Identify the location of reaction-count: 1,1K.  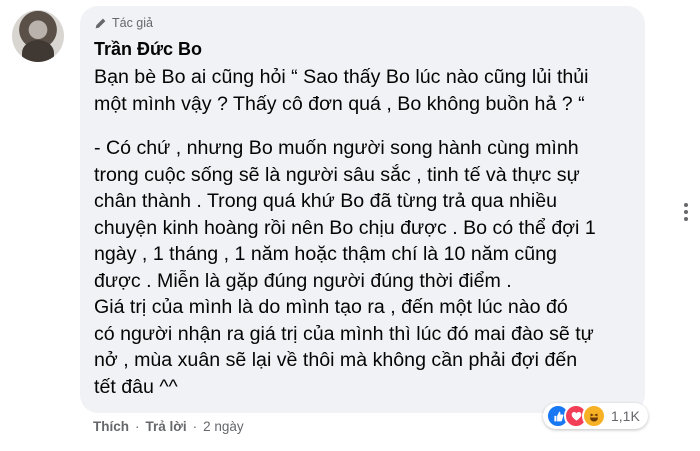
(625, 416).